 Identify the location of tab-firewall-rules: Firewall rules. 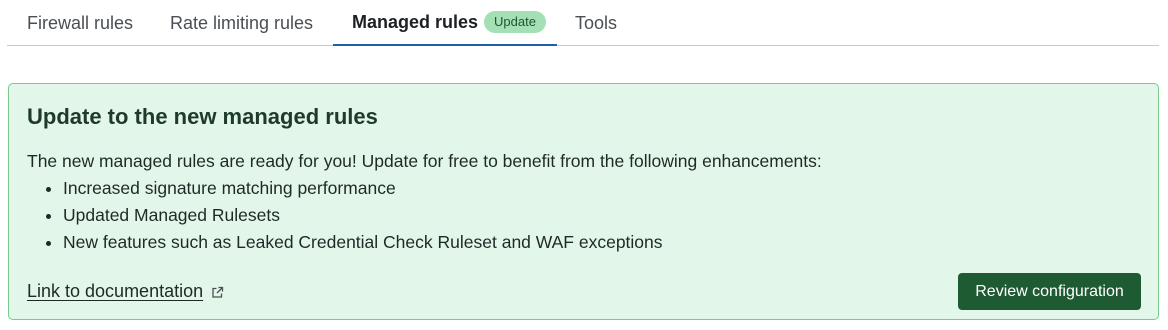
(80, 23).